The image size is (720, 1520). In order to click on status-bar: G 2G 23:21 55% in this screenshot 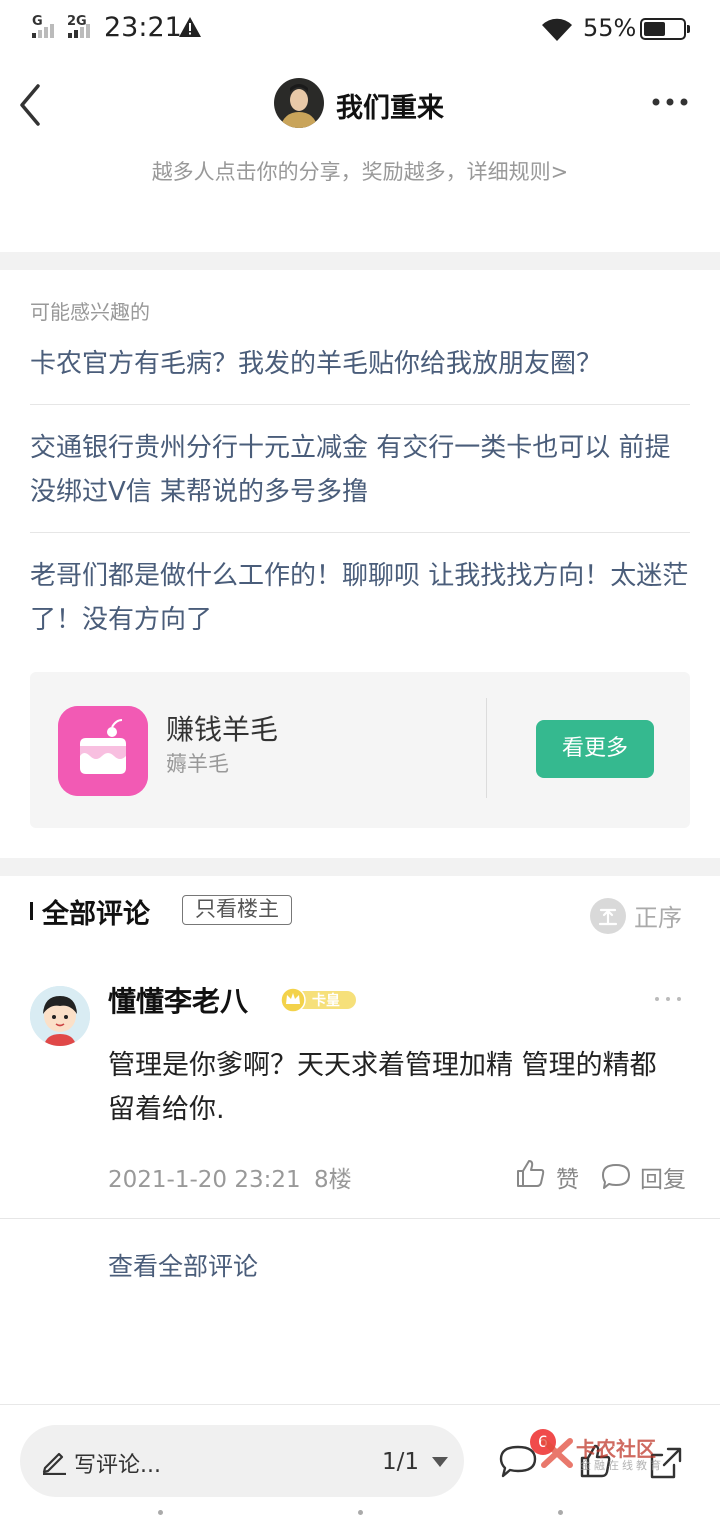, I will do `click(360, 29)`.